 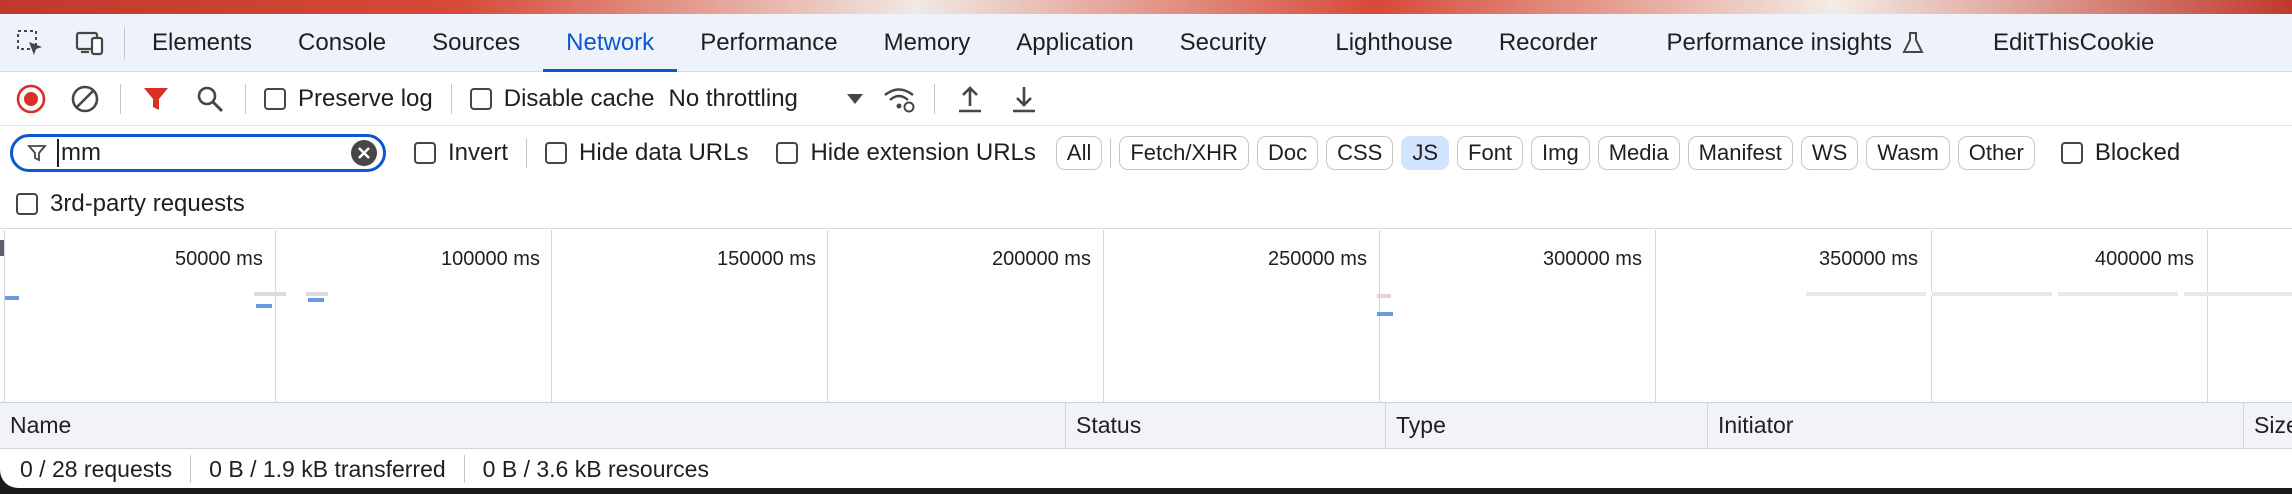 I want to click on column-size: Size, so click(x=2268, y=426).